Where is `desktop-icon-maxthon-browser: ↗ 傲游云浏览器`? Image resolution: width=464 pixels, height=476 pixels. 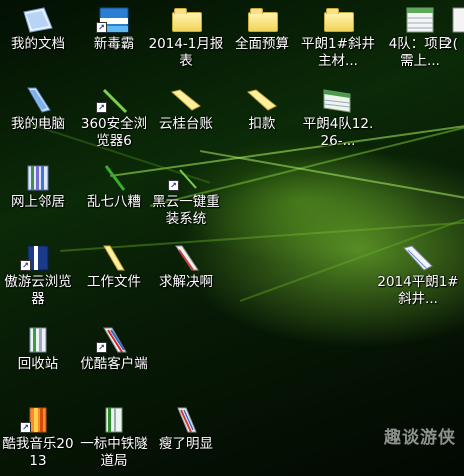 desktop-icon-maxthon-browser: ↗ 傲游云浏览器 is located at coordinates (38, 278).